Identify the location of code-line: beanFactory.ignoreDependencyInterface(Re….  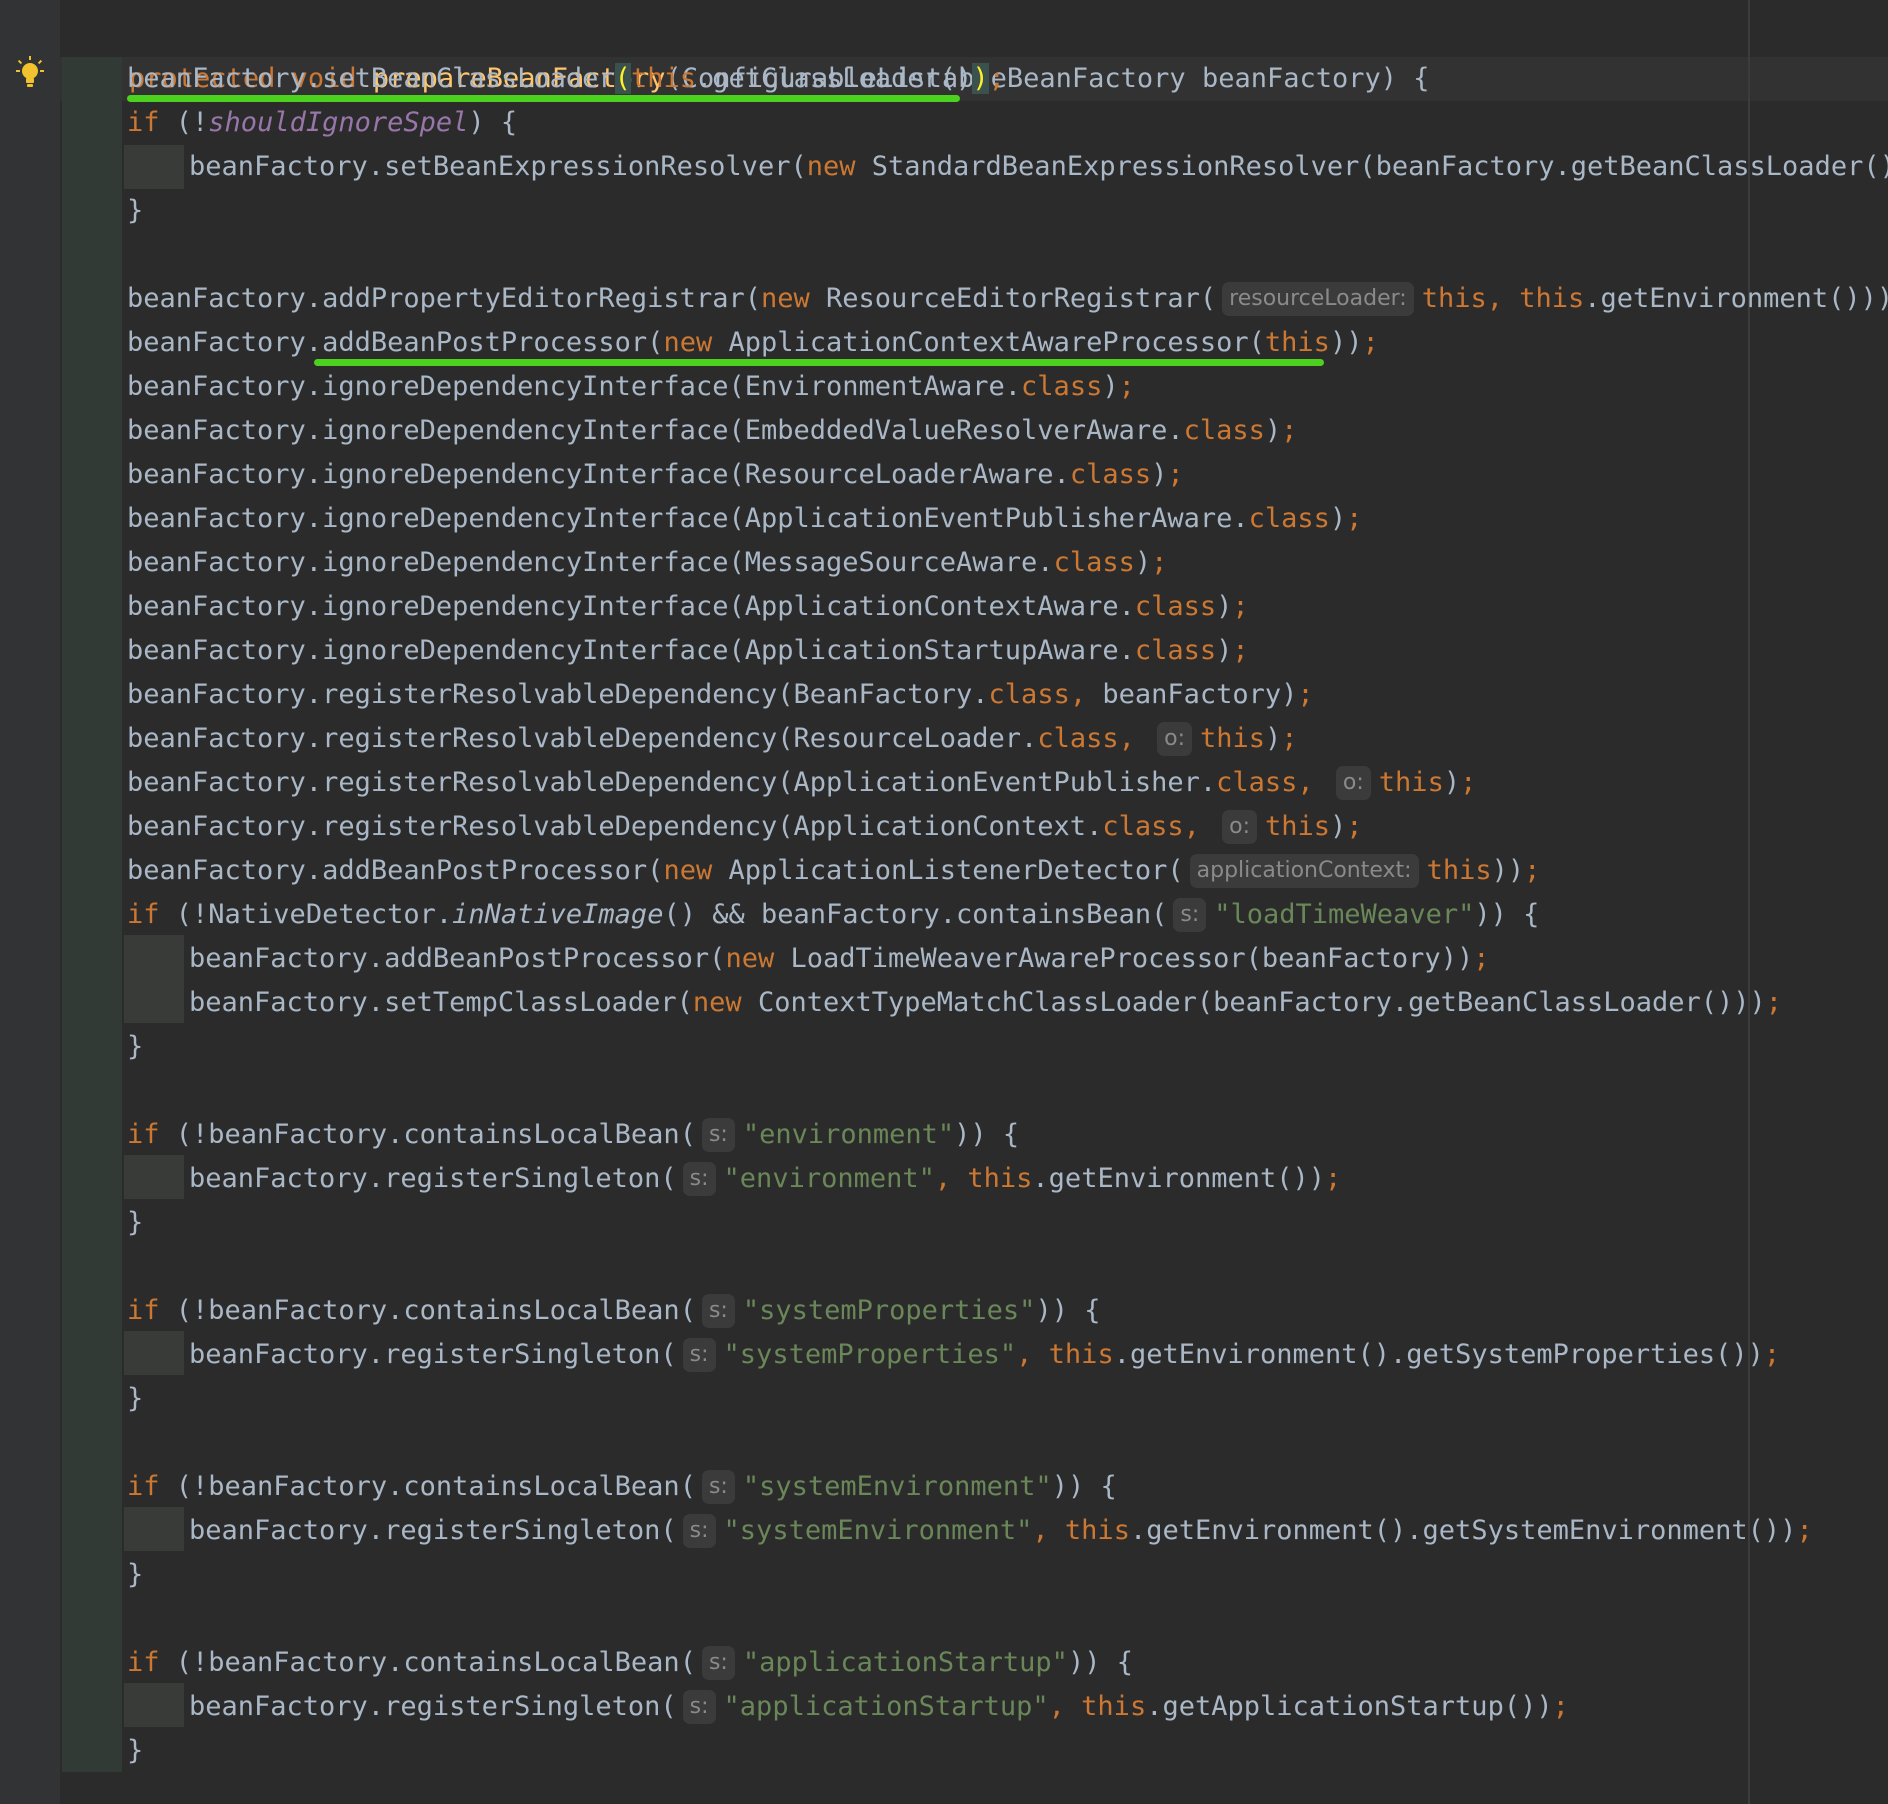
(655, 475).